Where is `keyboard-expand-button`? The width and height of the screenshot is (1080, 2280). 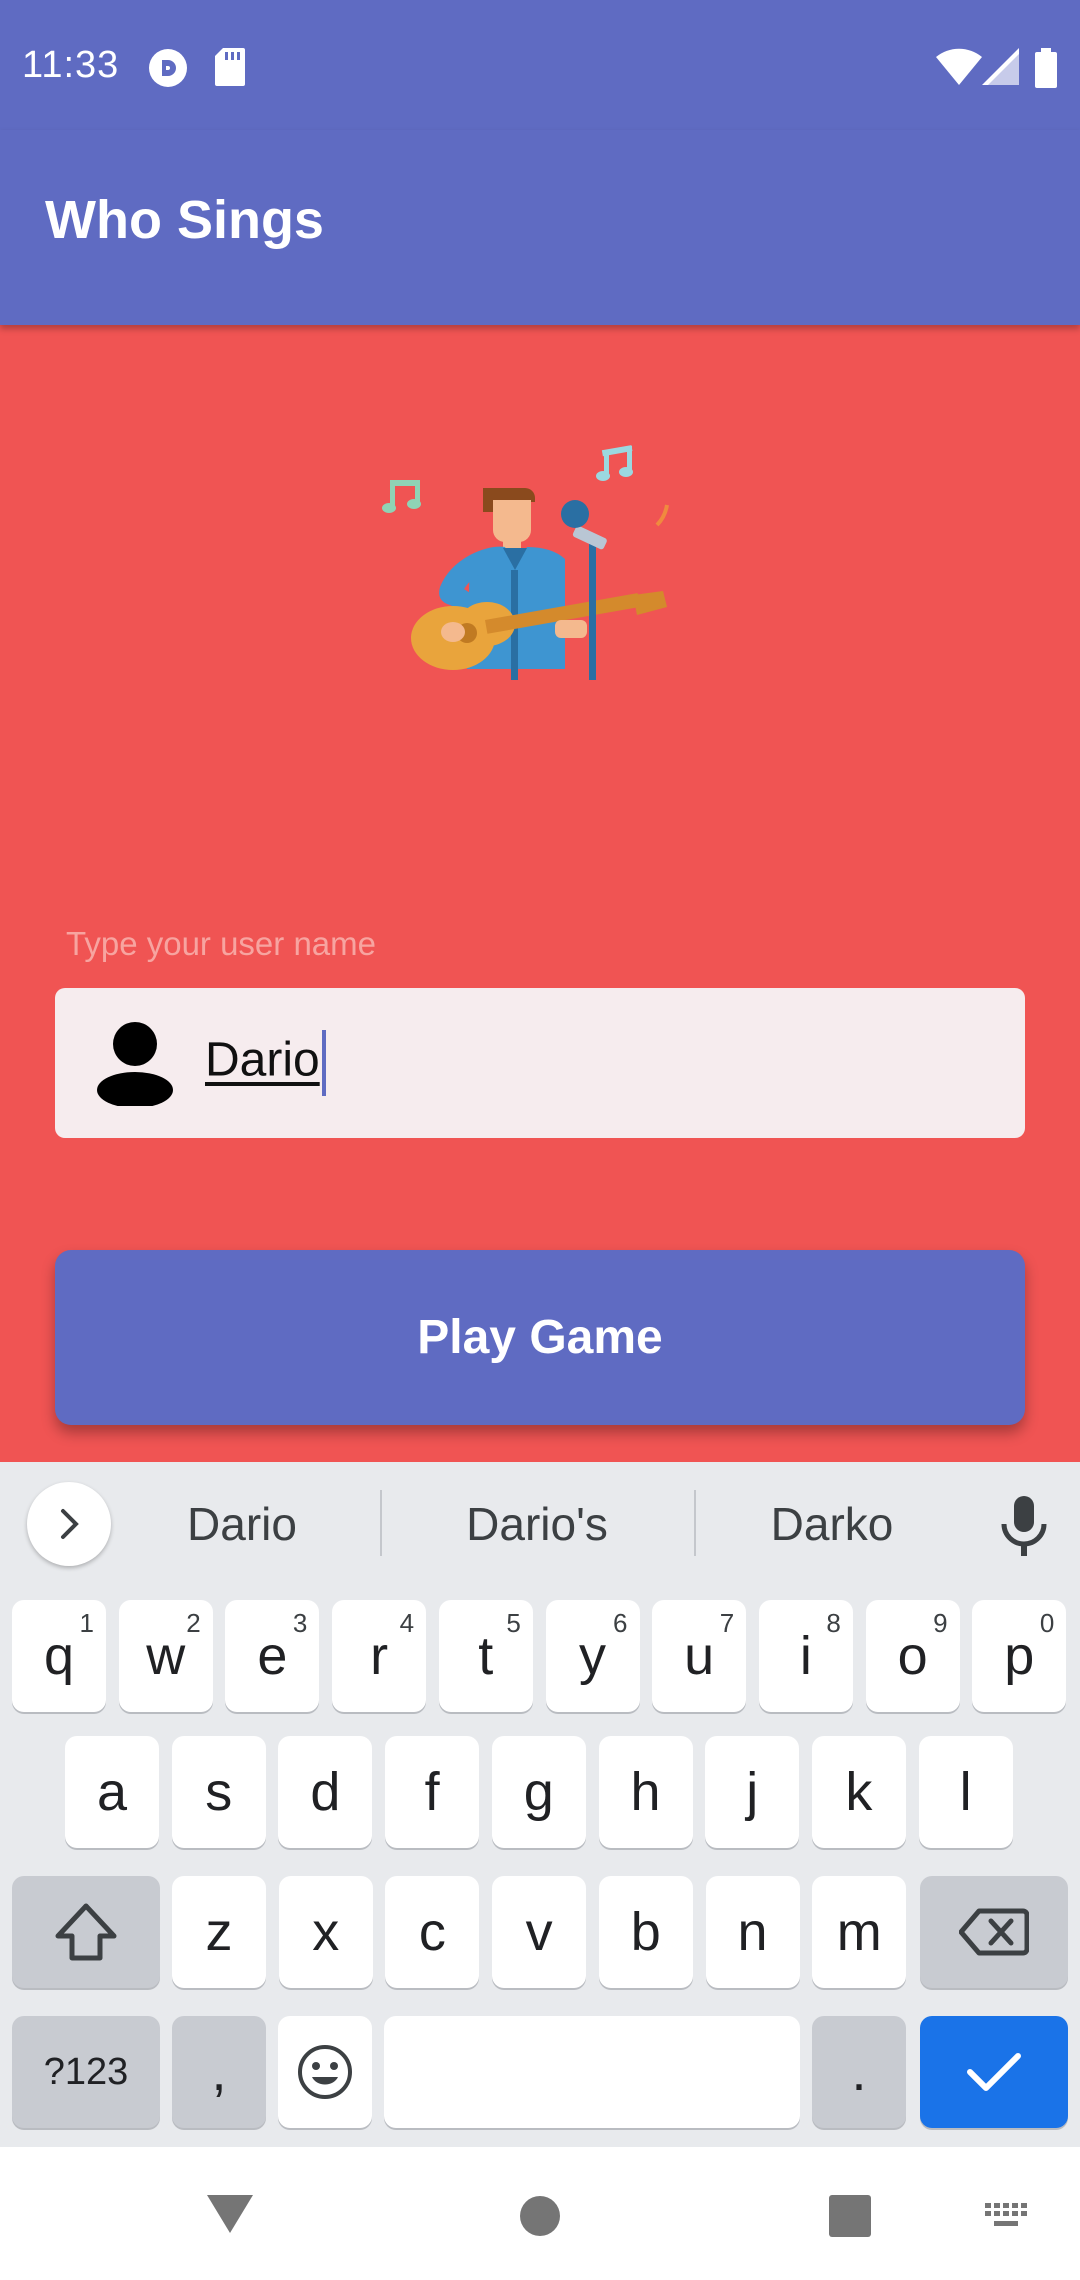 keyboard-expand-button is located at coordinates (69, 1524).